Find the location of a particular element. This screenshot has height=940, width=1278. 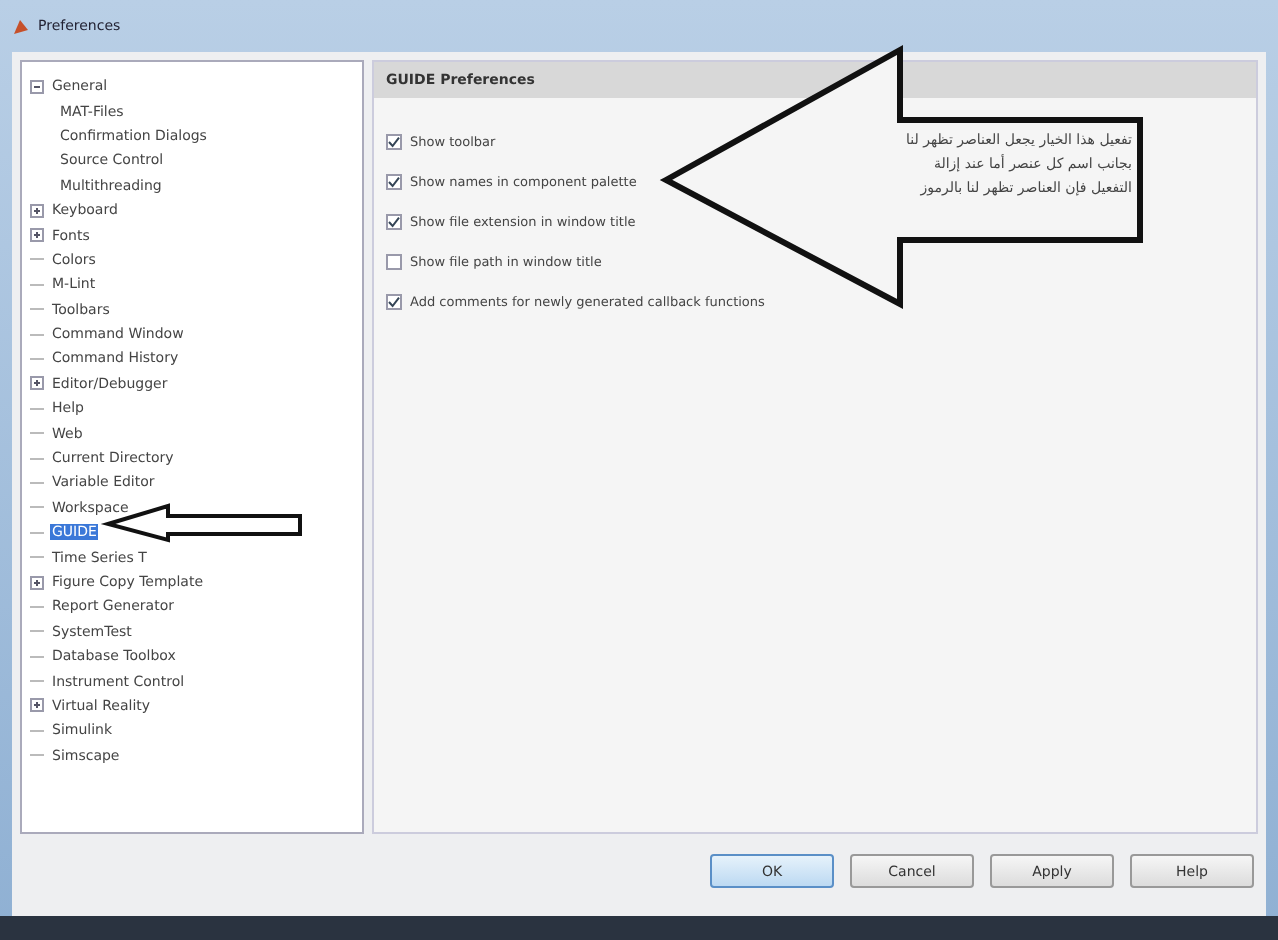

minus-icon is located at coordinates (37, 86).